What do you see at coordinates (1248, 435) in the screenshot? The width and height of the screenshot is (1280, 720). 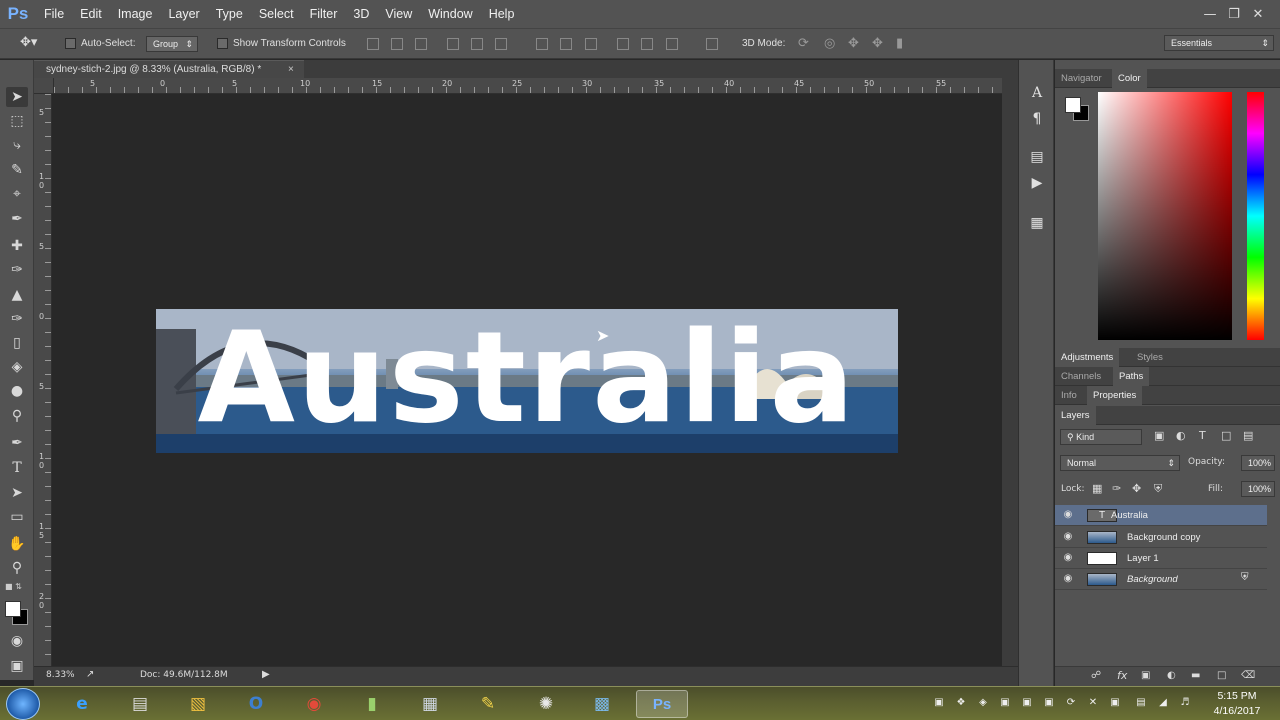 I see `filter-smart-object-icon: ▤` at bounding box center [1248, 435].